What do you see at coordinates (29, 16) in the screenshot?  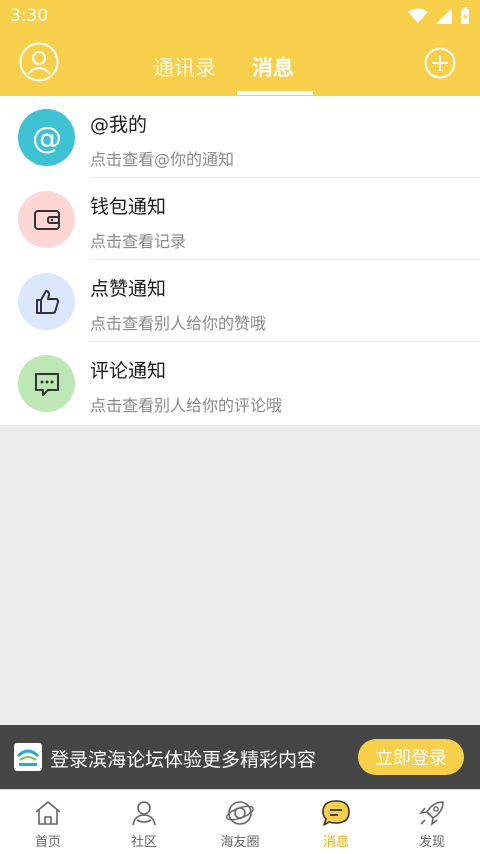 I see `status-time: 3:30` at bounding box center [29, 16].